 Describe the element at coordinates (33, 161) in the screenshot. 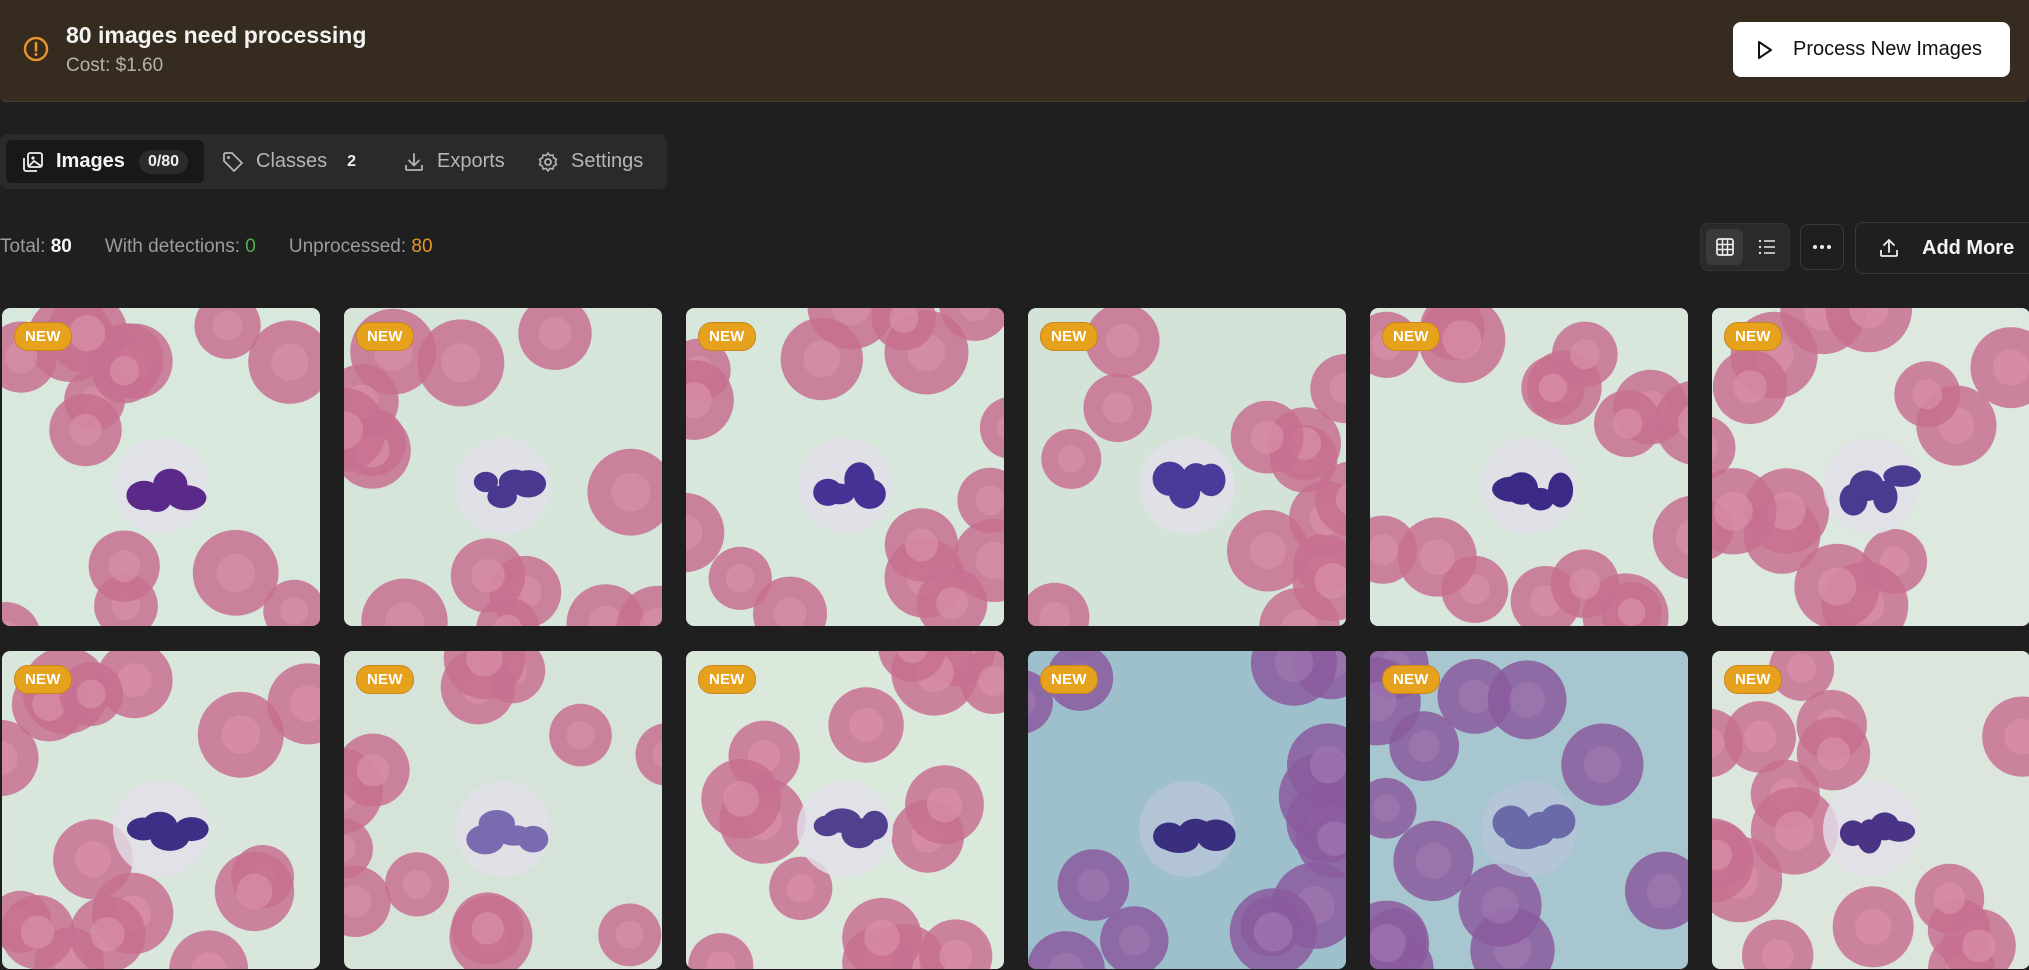

I see `images-icon` at that location.